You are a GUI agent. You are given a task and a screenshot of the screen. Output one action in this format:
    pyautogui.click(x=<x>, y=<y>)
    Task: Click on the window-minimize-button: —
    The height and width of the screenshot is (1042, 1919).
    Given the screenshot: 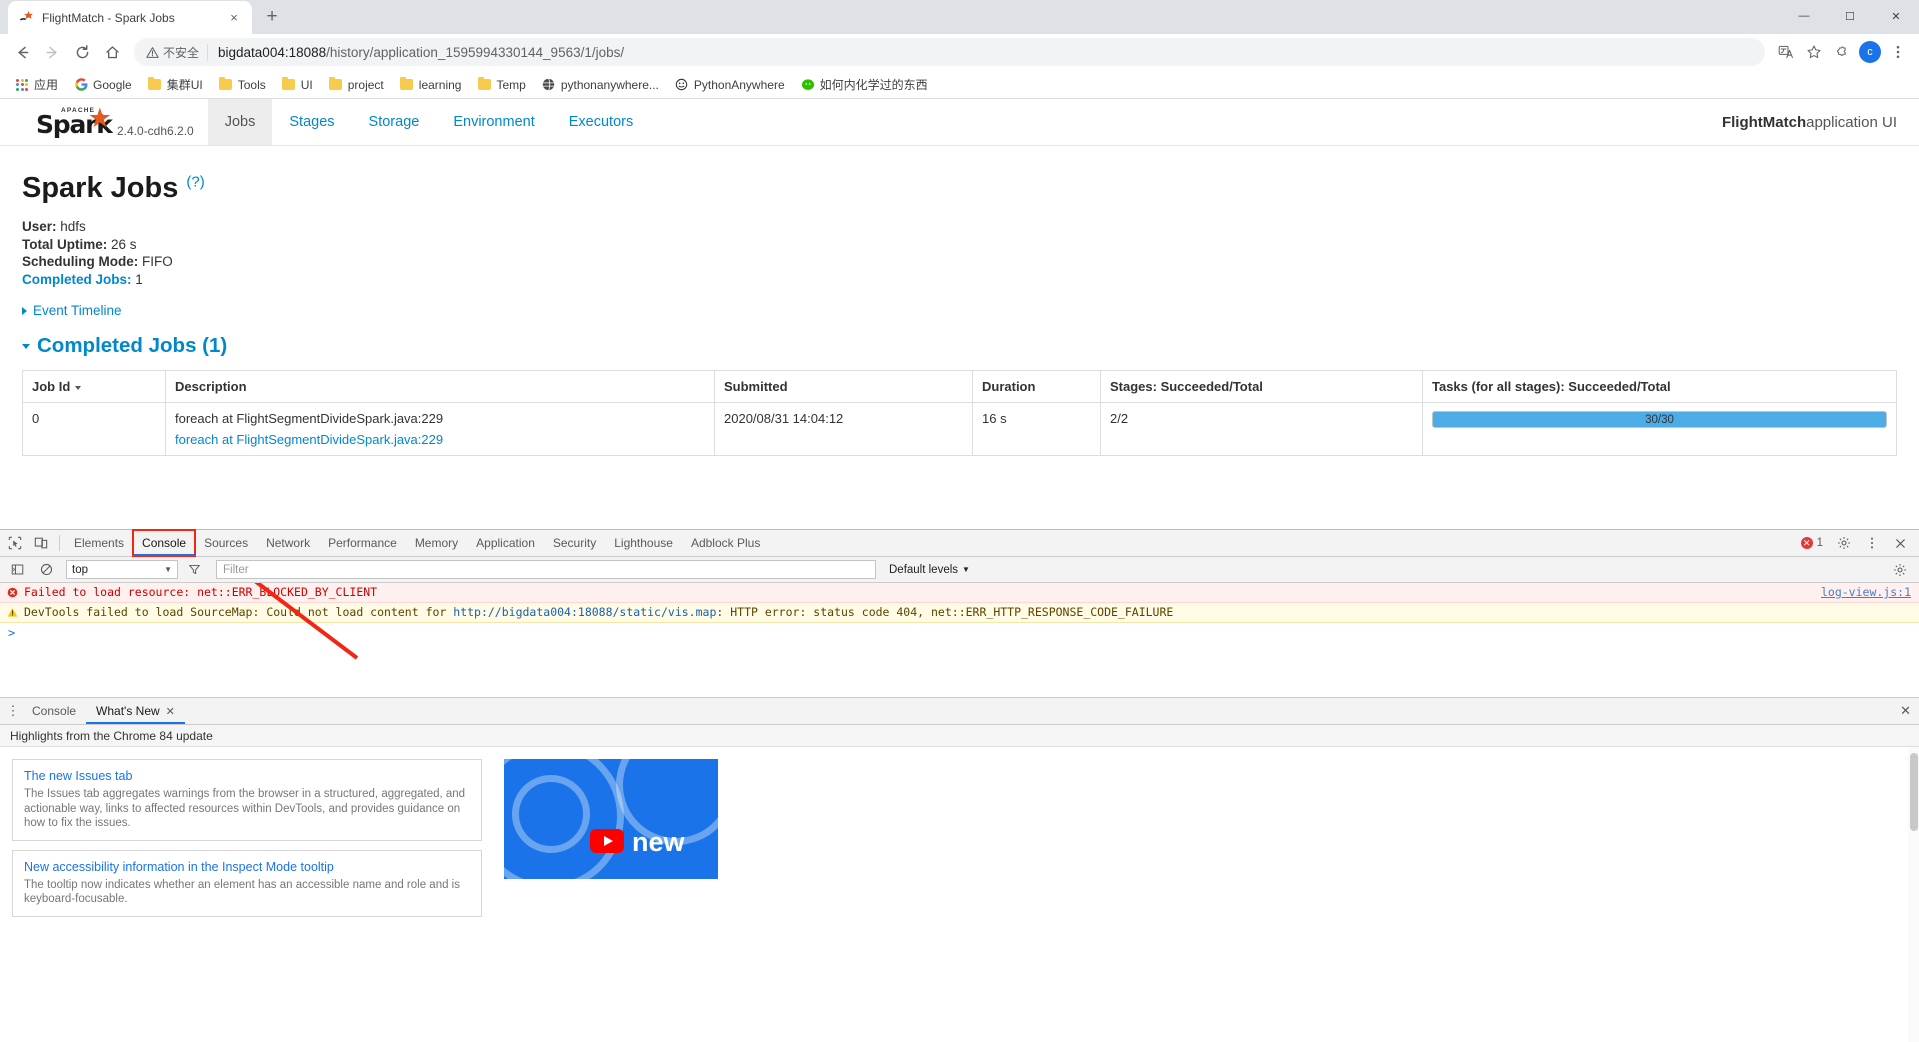 What is the action you would take?
    pyautogui.click(x=1804, y=16)
    